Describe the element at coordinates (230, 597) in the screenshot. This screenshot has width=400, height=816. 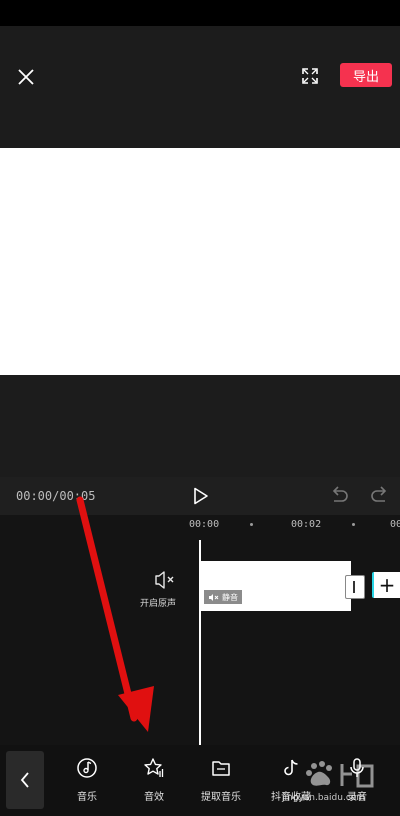
I see `clip-mute-tag-label: 静音` at that location.